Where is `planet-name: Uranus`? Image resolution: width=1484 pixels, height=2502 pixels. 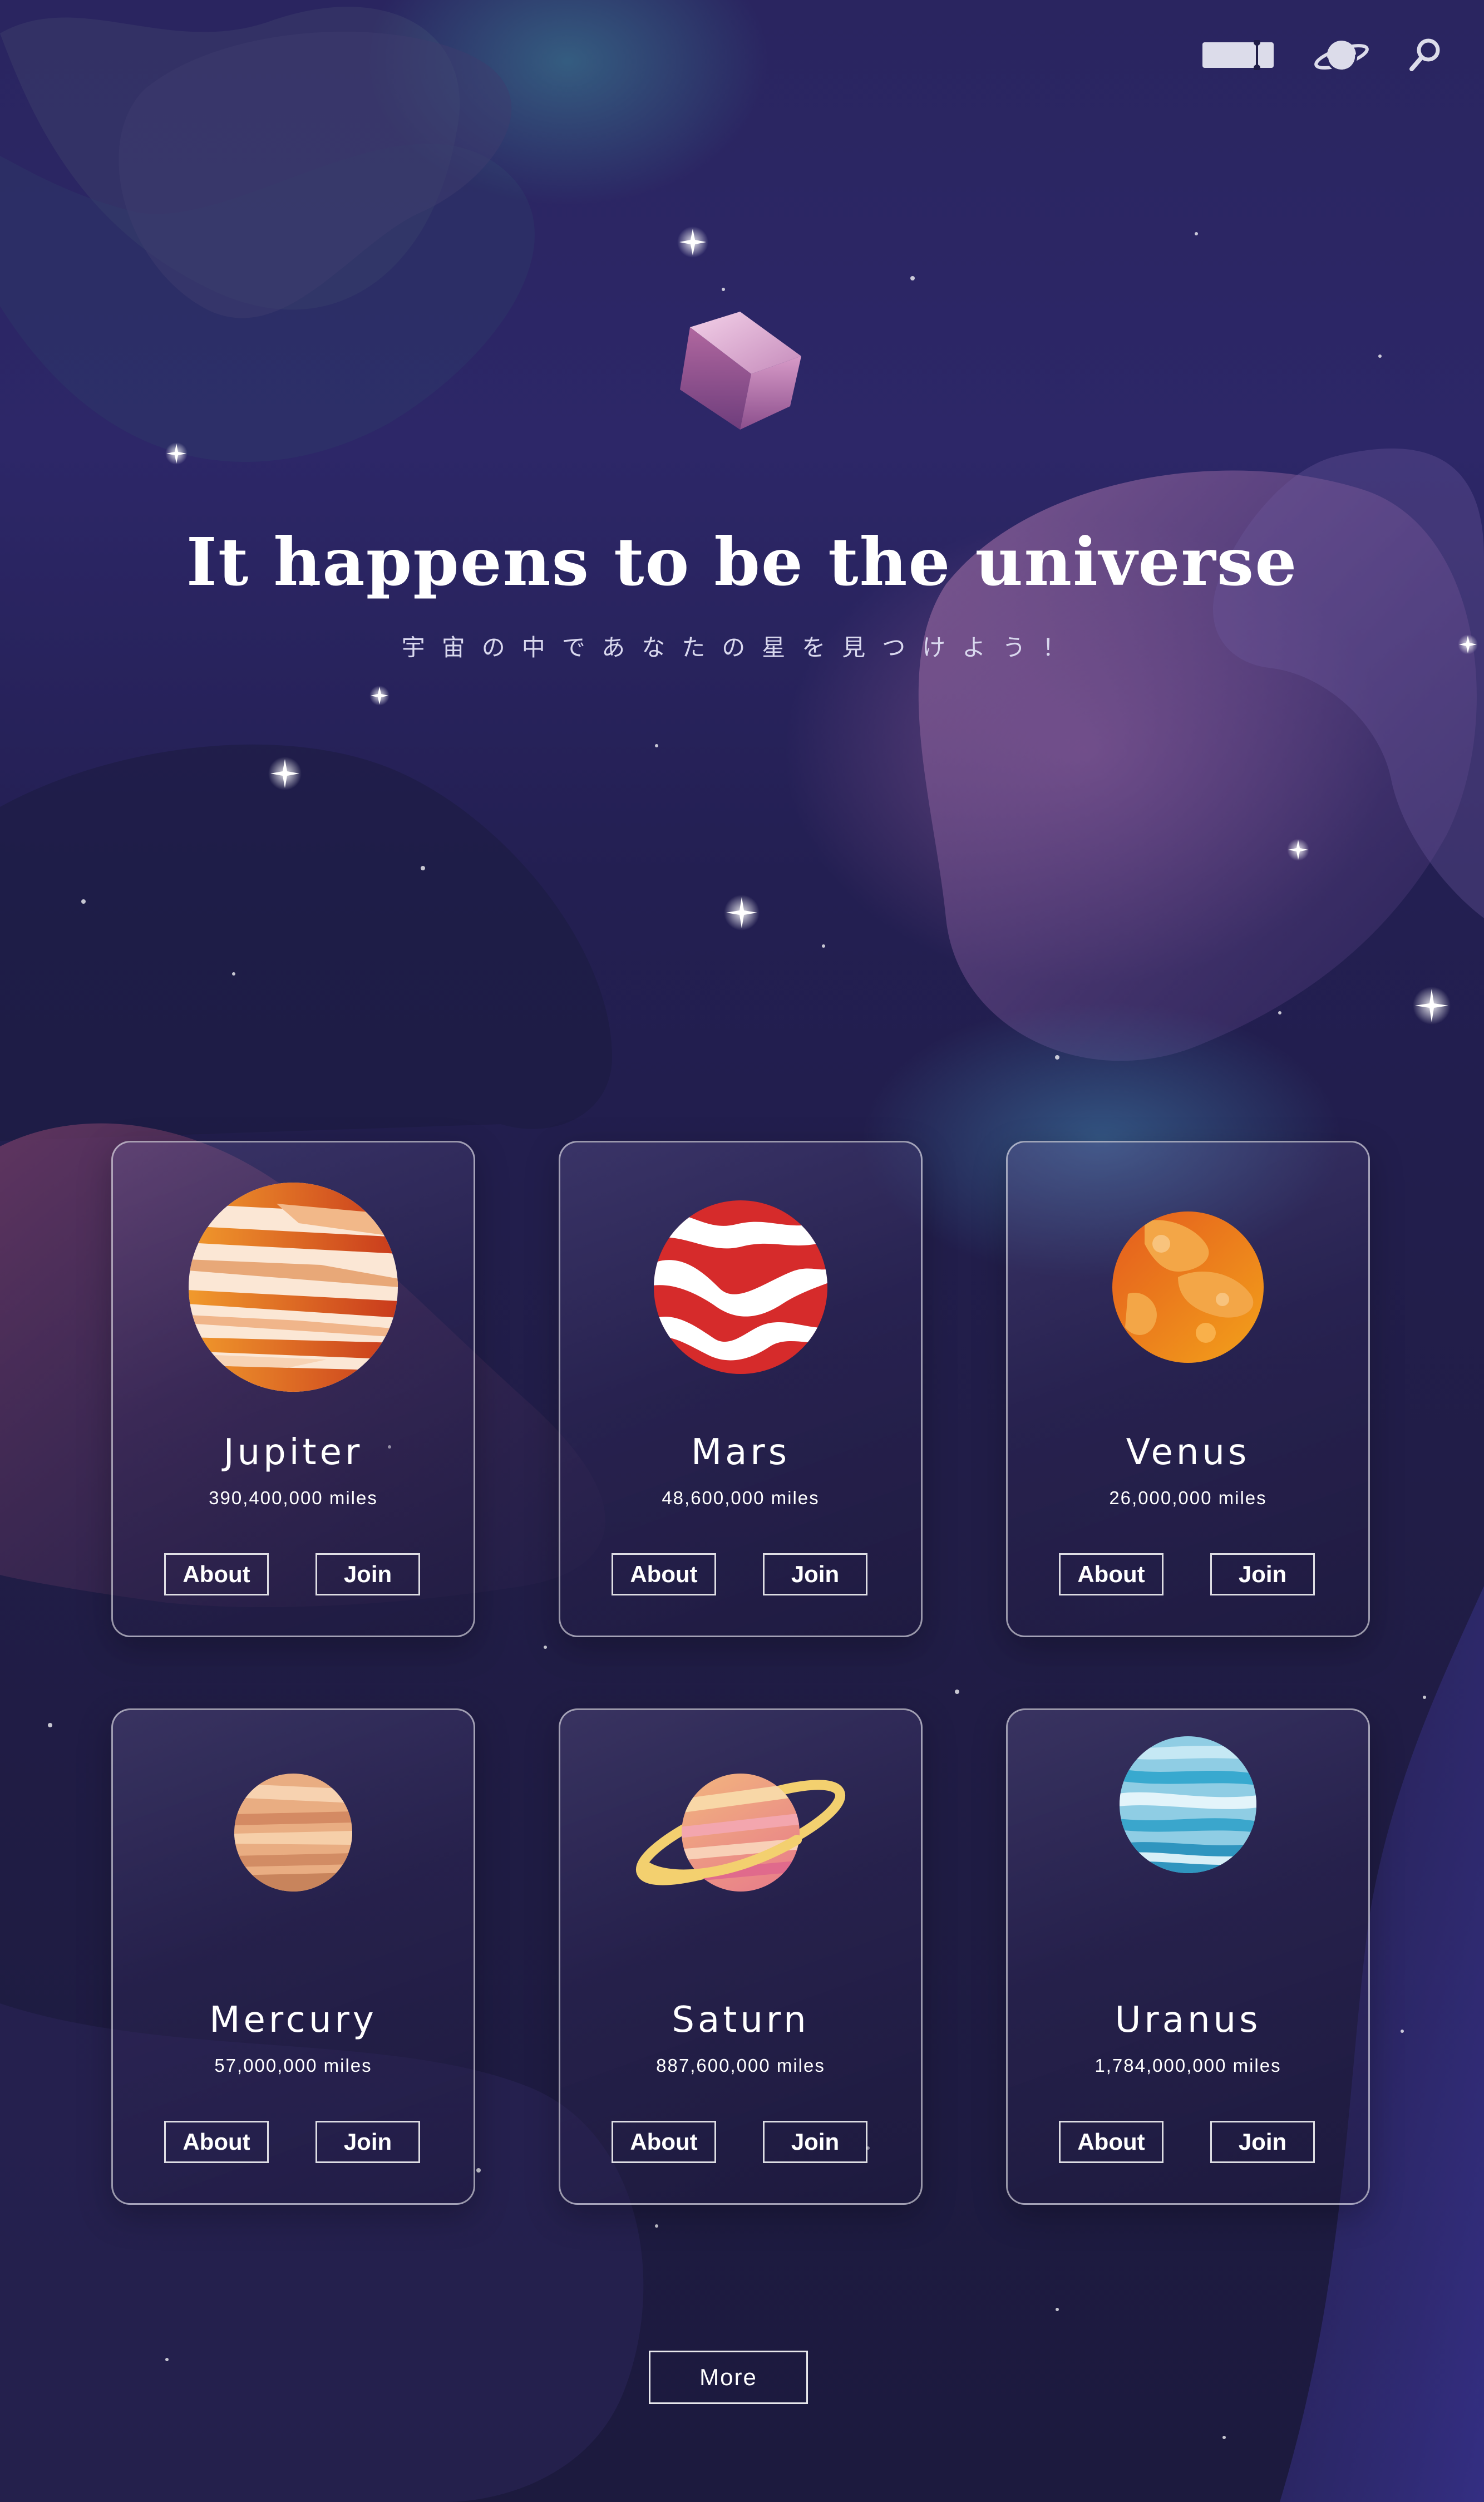
planet-name: Uranus is located at coordinates (1188, 2020).